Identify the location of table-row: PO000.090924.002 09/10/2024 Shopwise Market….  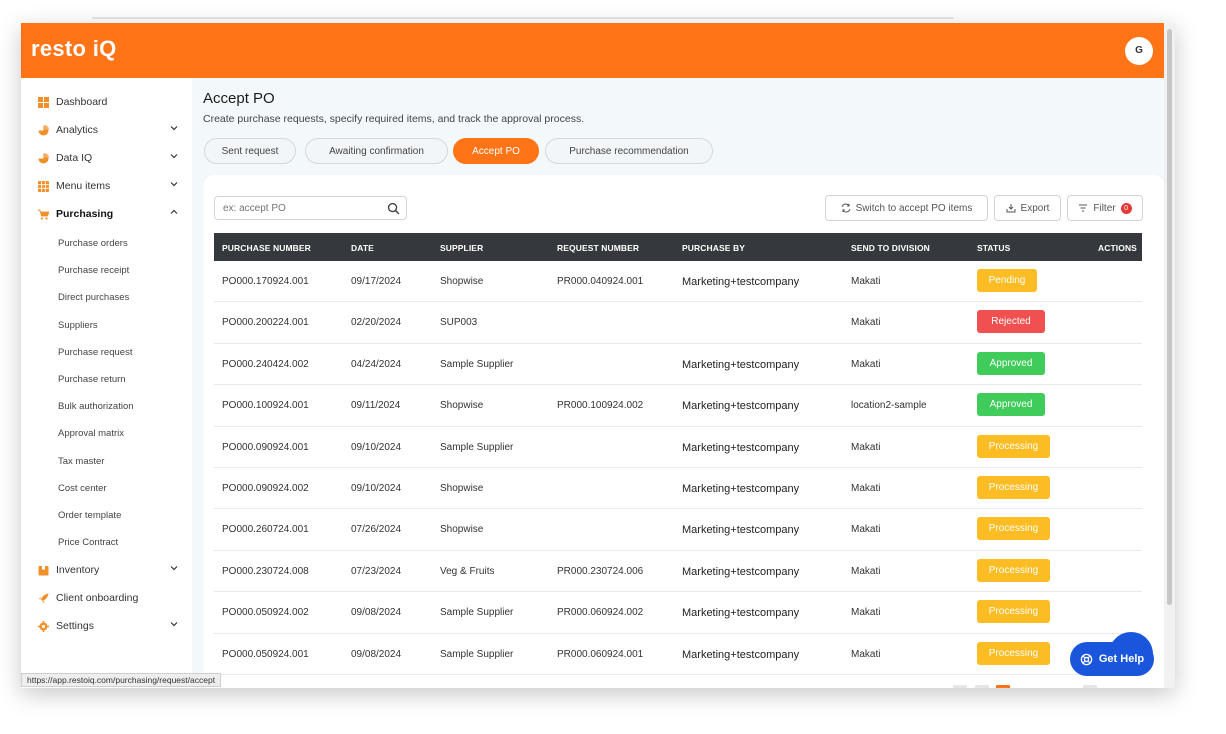
(678, 488).